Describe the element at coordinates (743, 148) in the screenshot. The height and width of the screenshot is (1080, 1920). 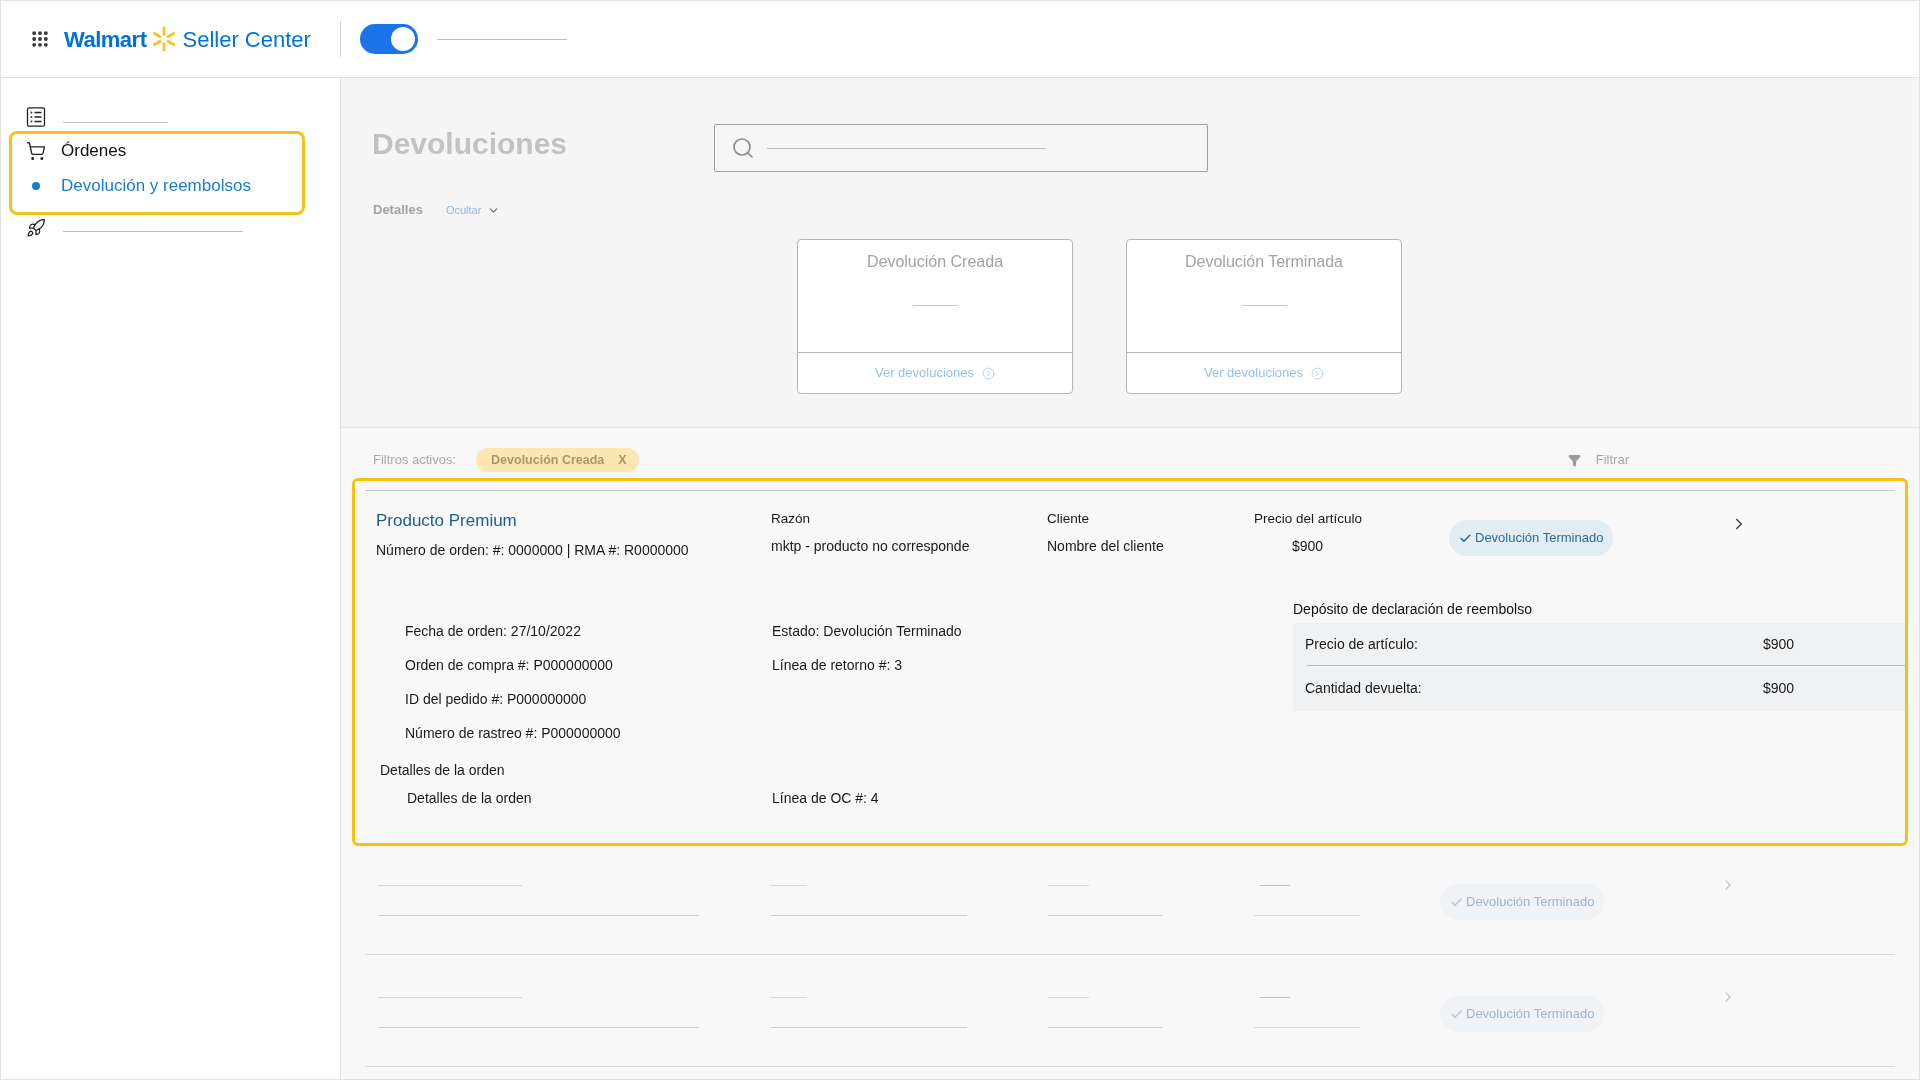
I see `search-icon` at that location.